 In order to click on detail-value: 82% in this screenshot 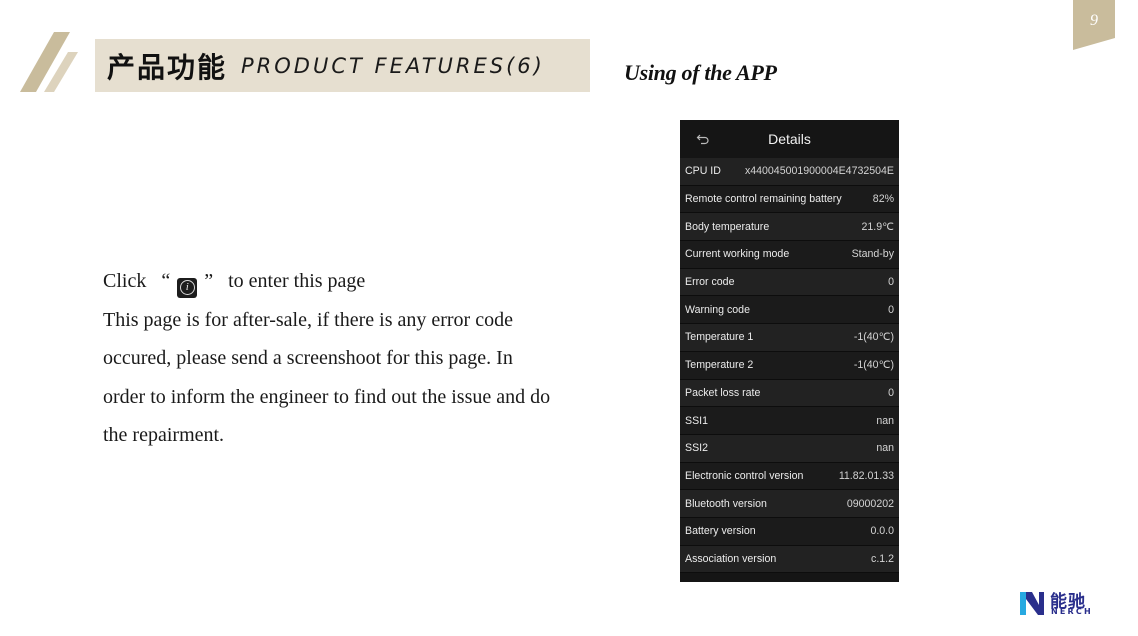, I will do `click(883, 199)`.